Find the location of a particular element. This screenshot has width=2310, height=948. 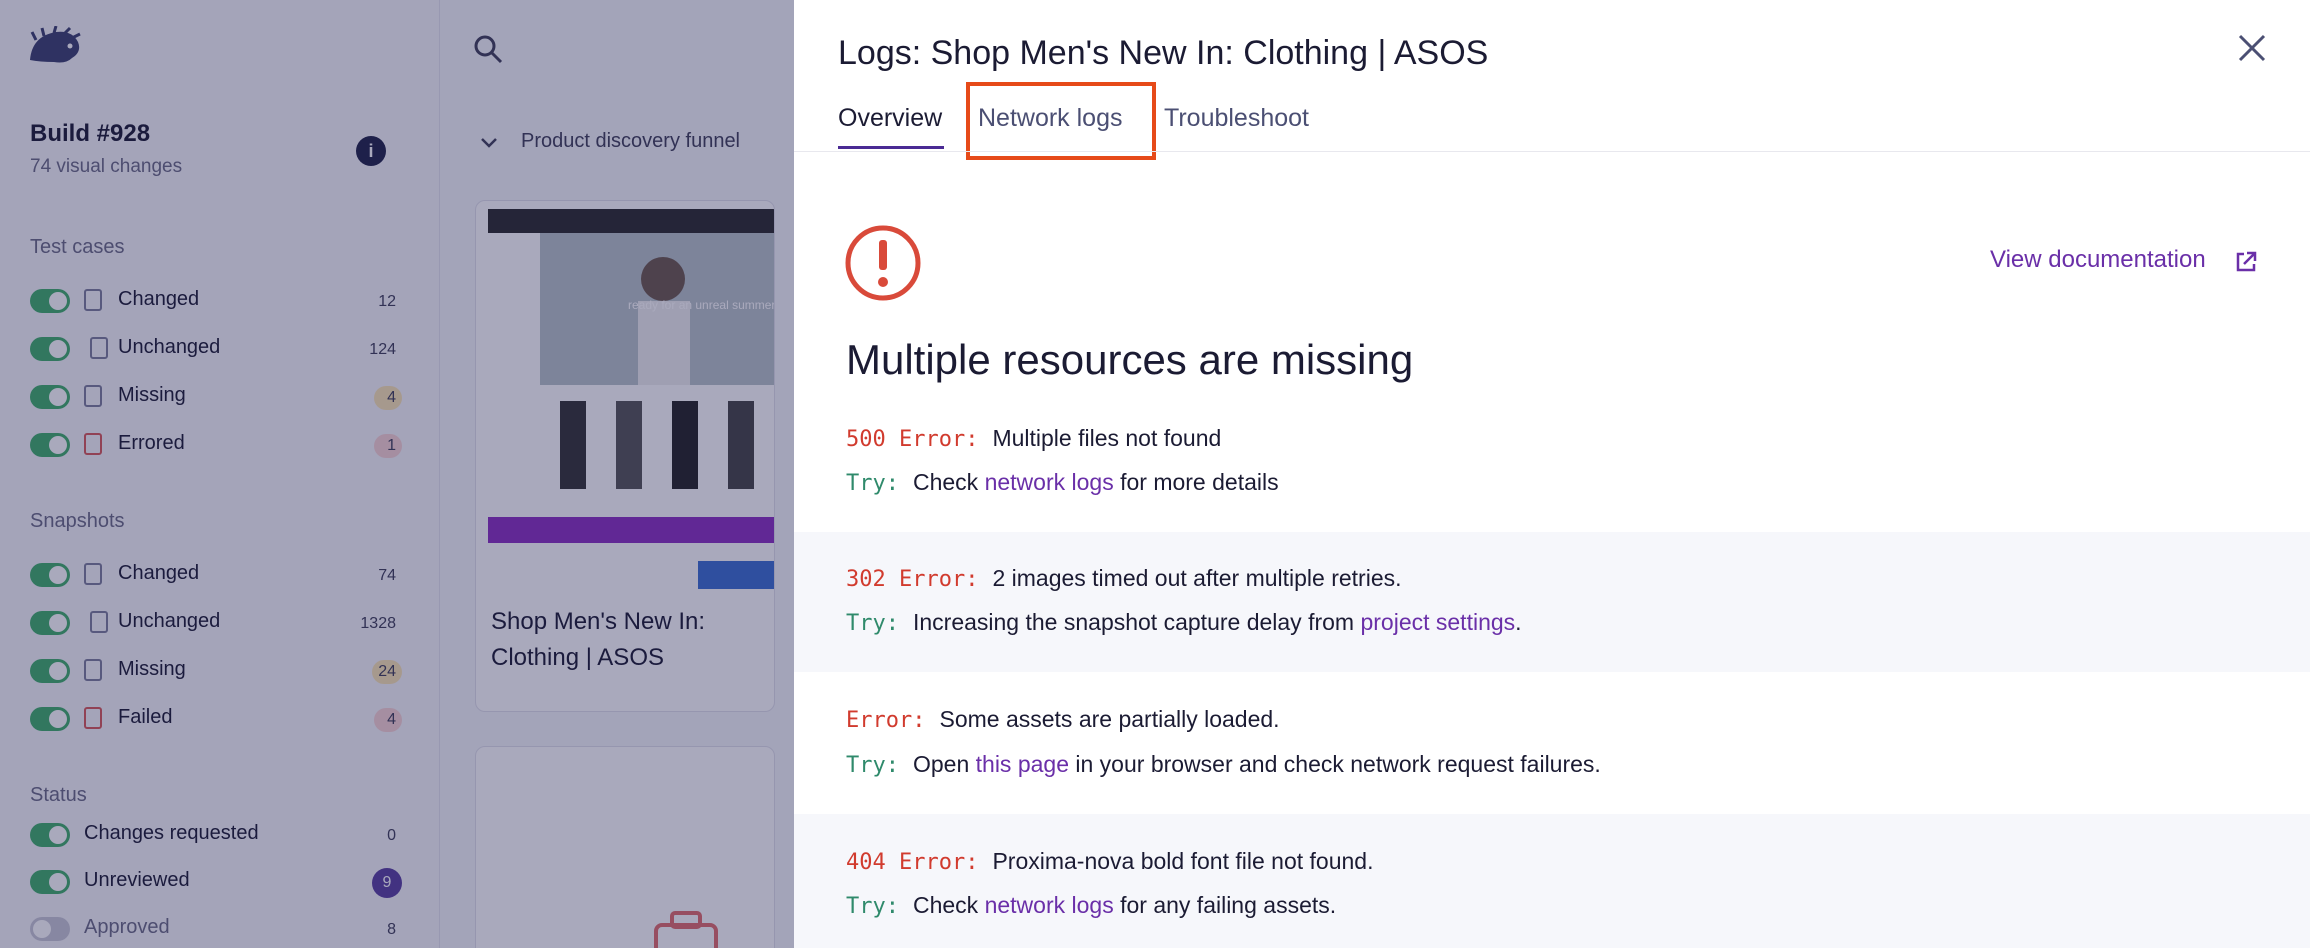

project-settings-link: project settings is located at coordinates (1437, 622).